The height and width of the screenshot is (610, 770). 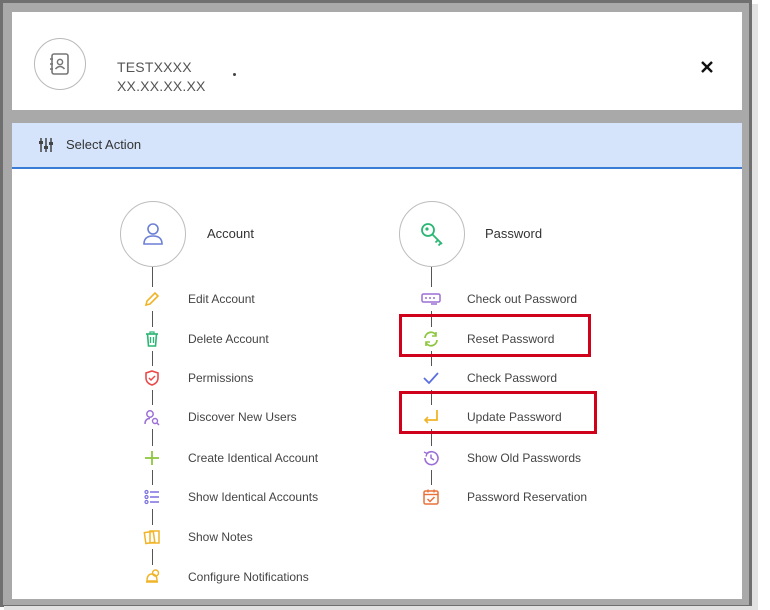 I want to click on item-label: Create Identical Account, so click(x=253, y=458).